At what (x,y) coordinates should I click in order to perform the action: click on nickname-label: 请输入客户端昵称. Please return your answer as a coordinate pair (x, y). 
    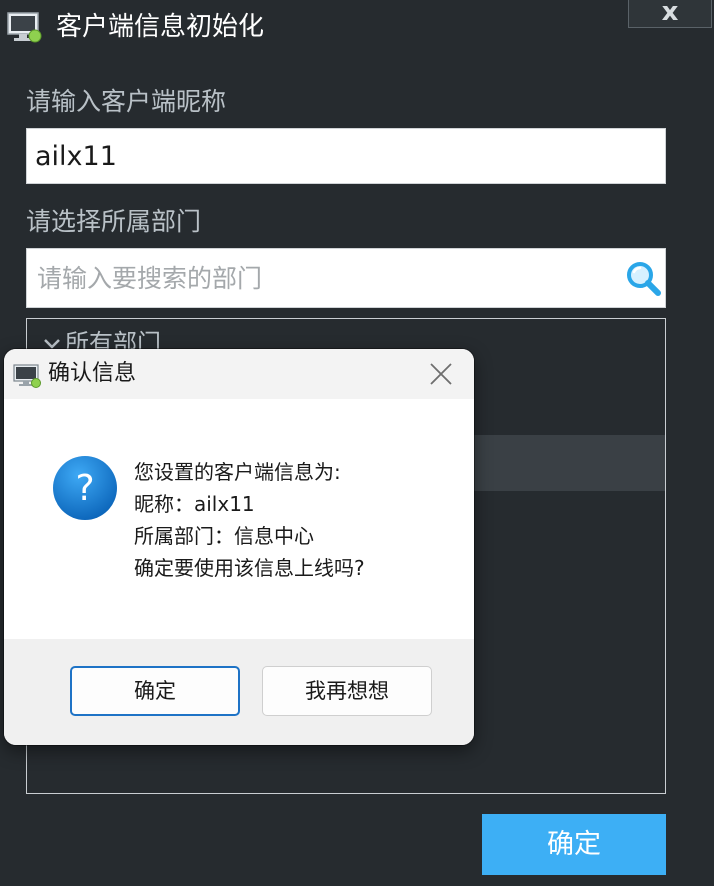
    Looking at the image, I should click on (126, 101).